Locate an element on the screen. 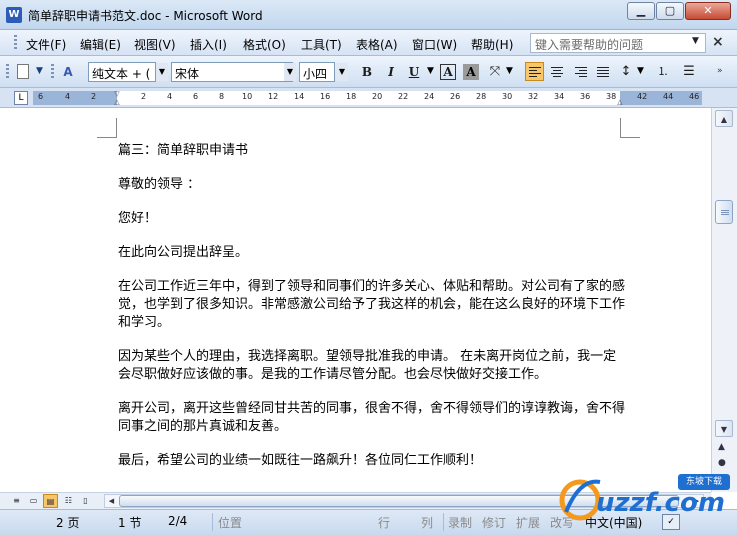  tab-stop-selector: L is located at coordinates (21, 98).